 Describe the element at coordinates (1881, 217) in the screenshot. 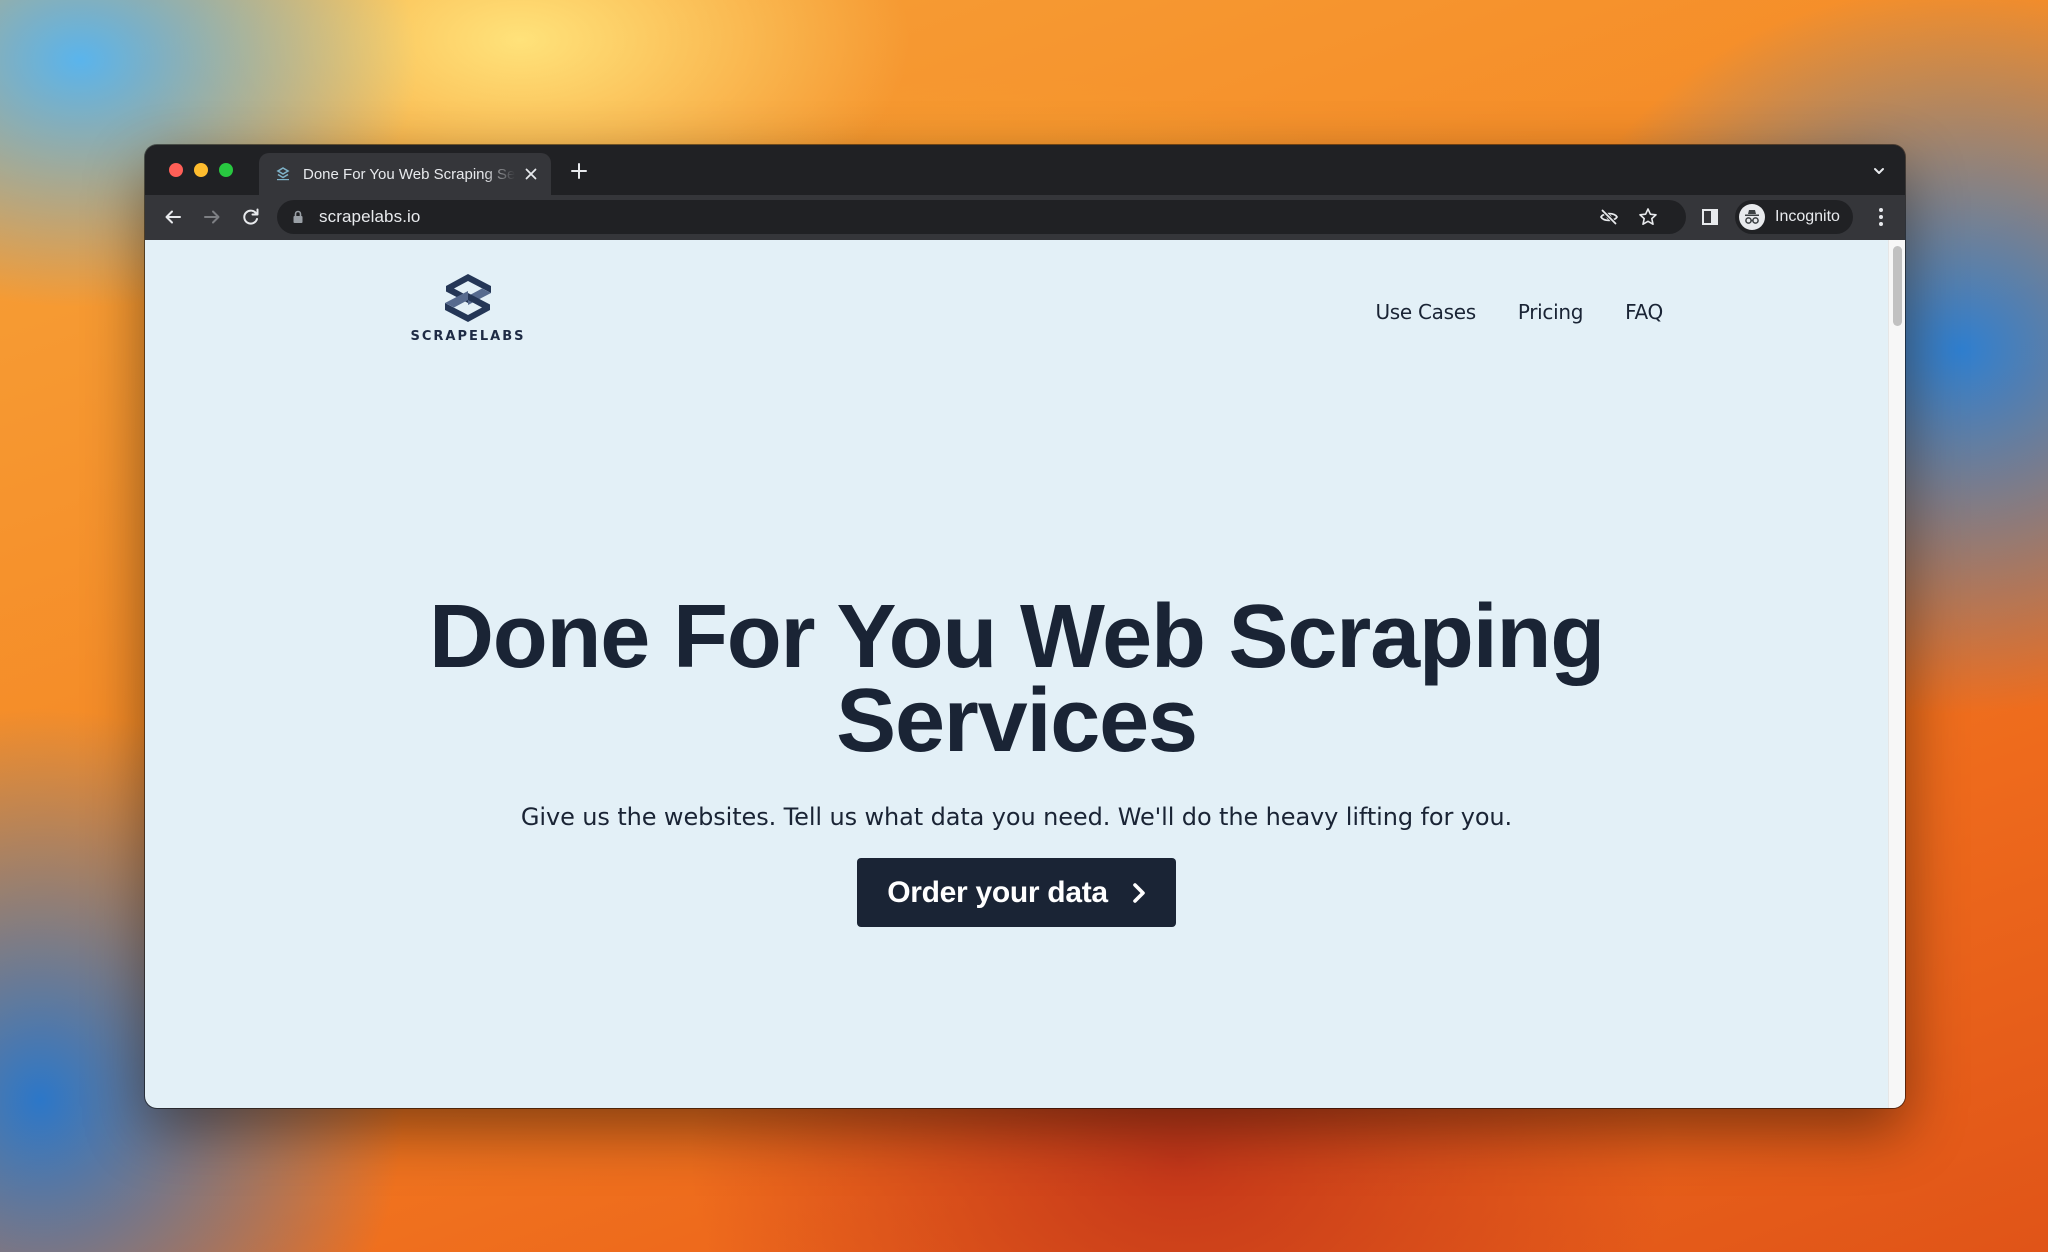

I see `browser-menu-button` at that location.